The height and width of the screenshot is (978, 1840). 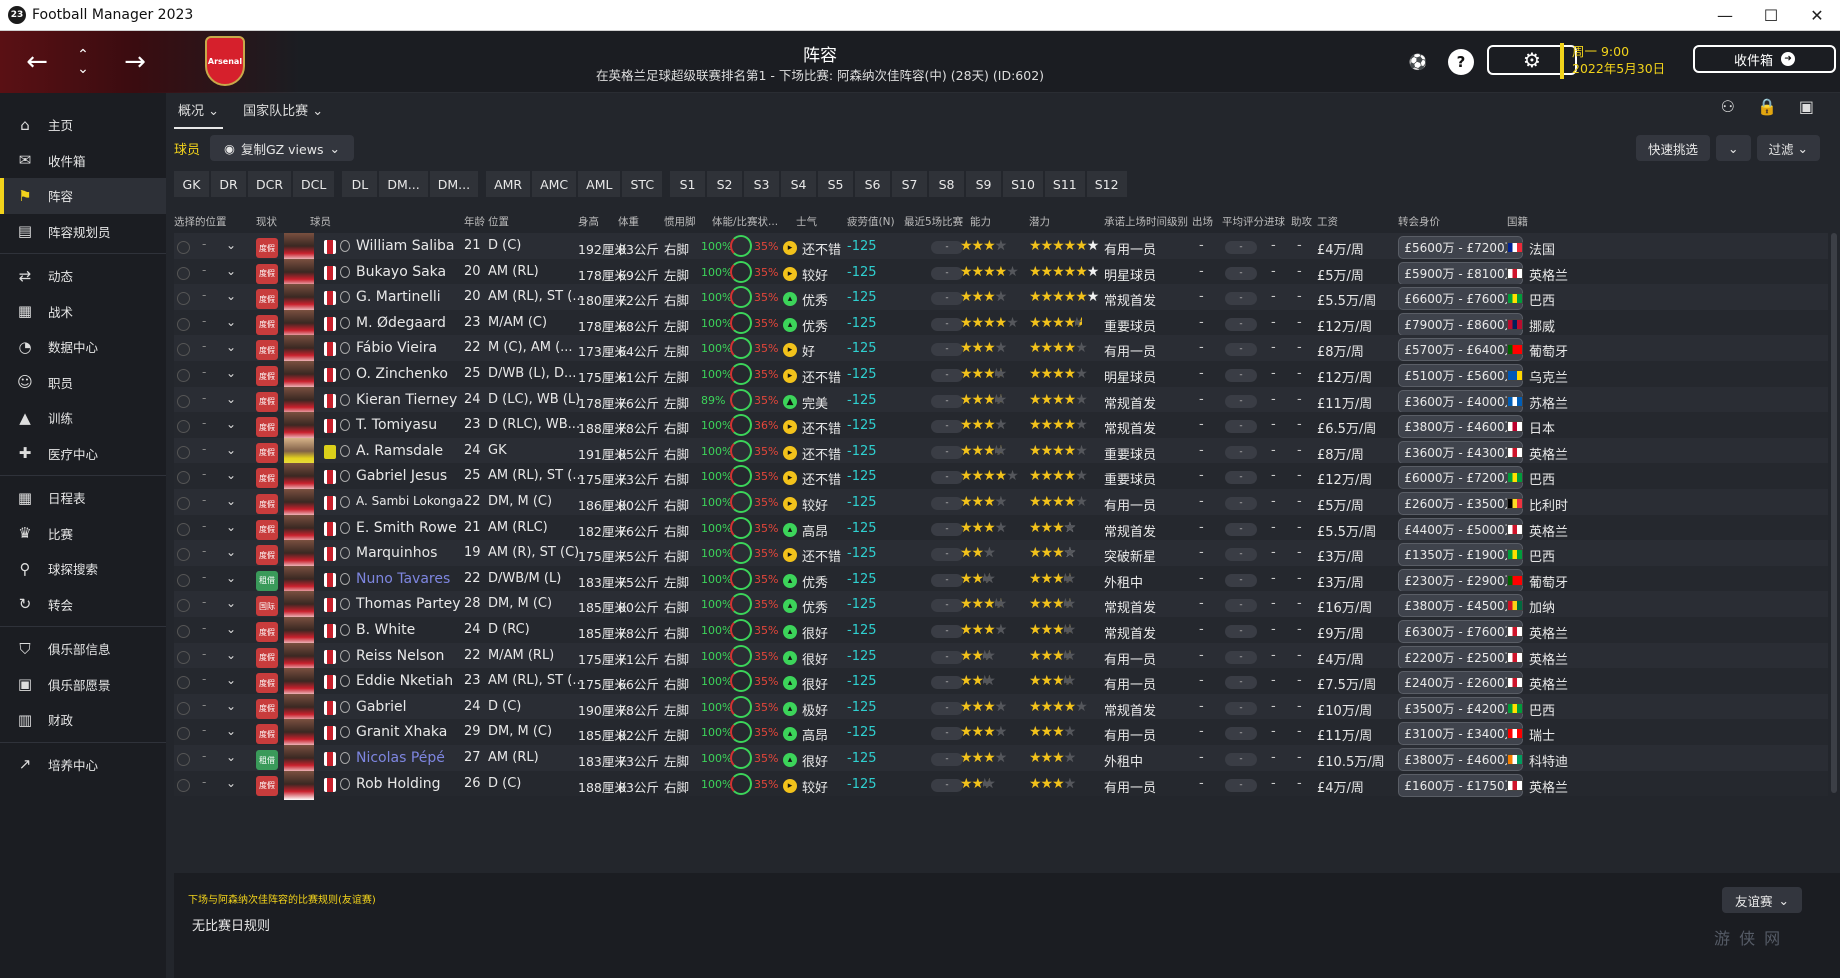 I want to click on player-name: Thomas Partey, so click(x=408, y=604).